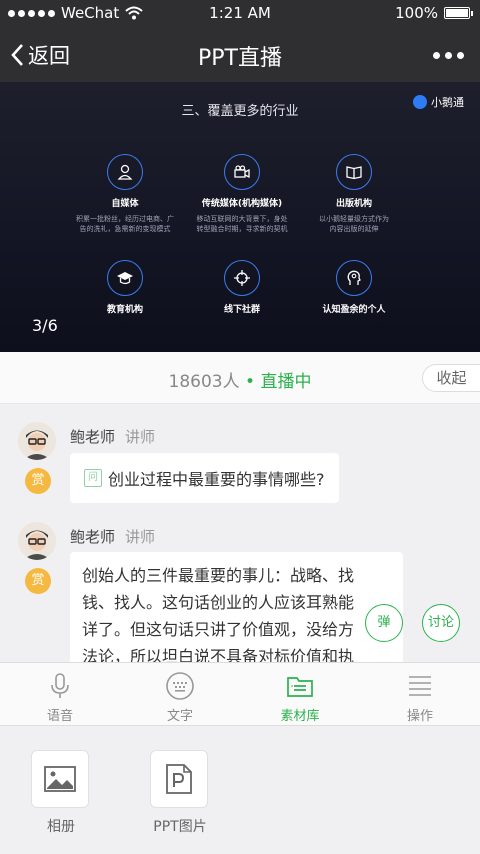 Image resolution: width=480 pixels, height=854 pixels. I want to click on album-tile, so click(60, 779).